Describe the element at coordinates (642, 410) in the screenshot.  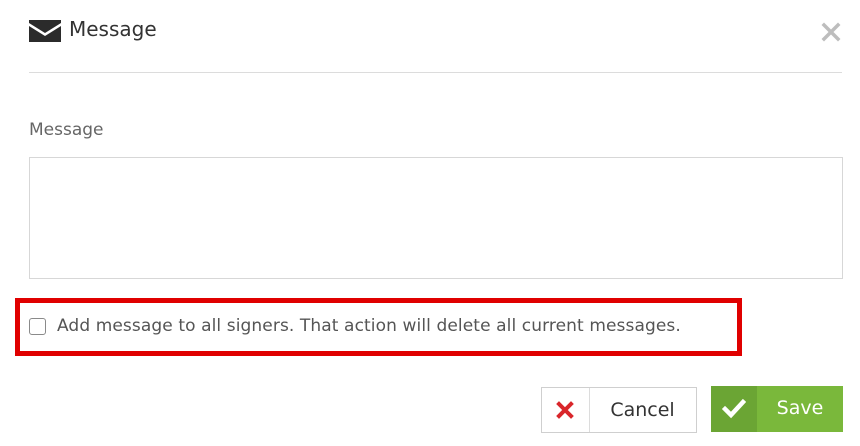
I see `cancel-button-label: Cancel` at that location.